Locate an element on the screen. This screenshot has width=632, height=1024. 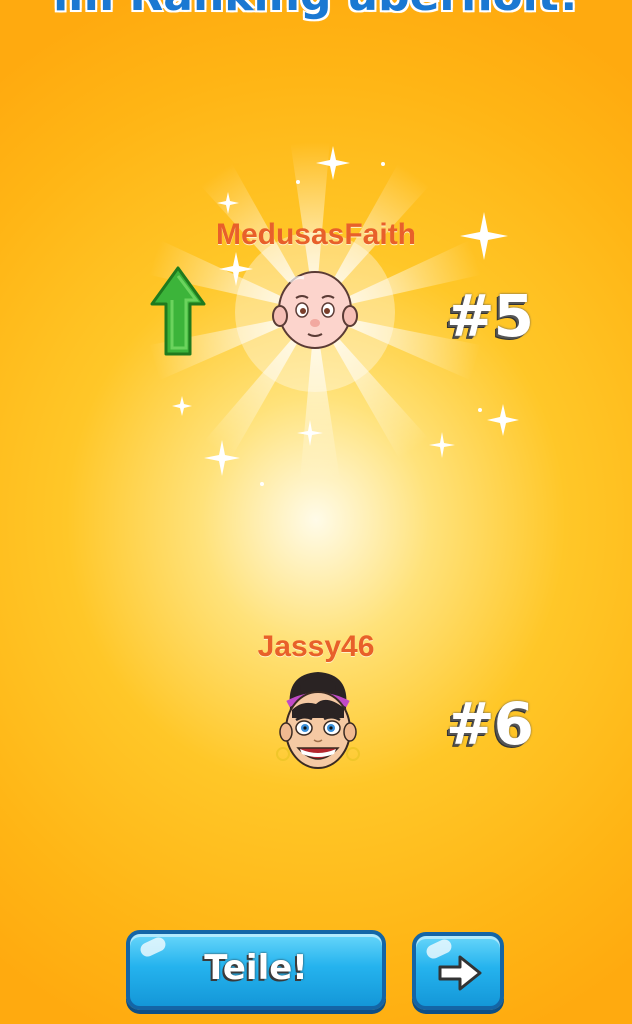
share-button-label: Teile! is located at coordinates (256, 968).